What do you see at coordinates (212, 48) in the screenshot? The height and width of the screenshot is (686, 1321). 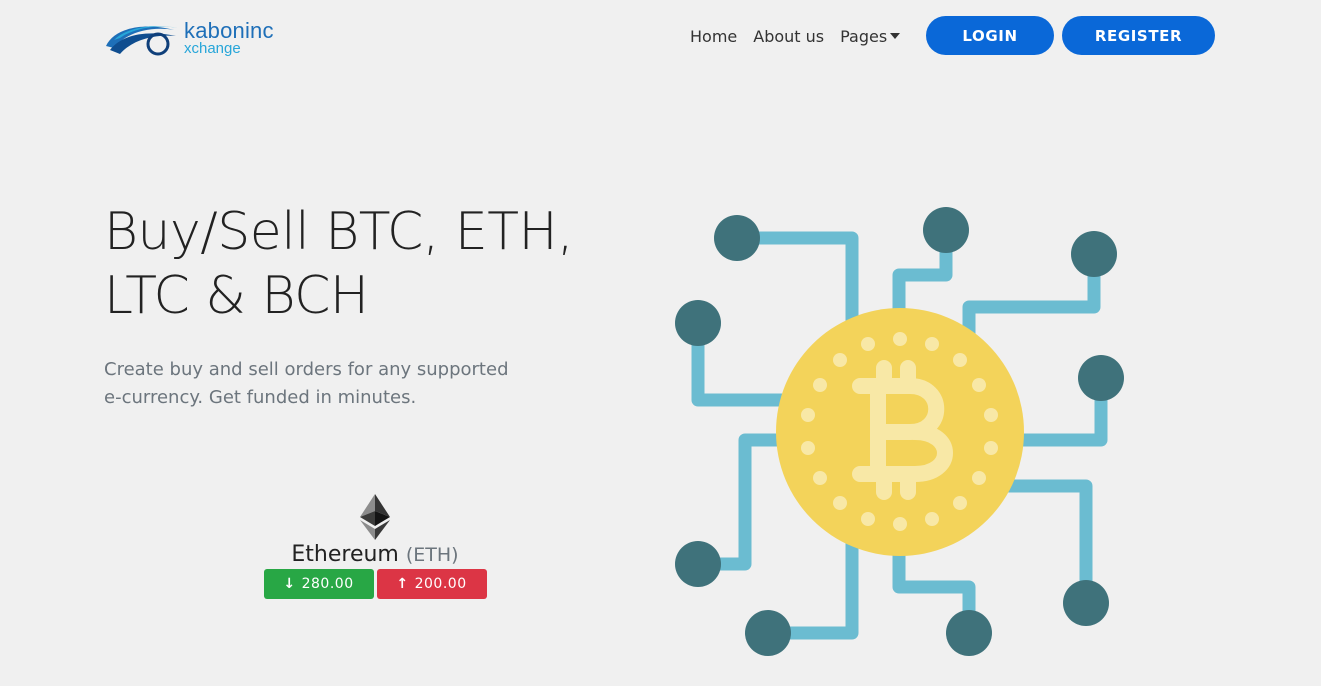 I see `brand-name-bottom: xchange` at bounding box center [212, 48].